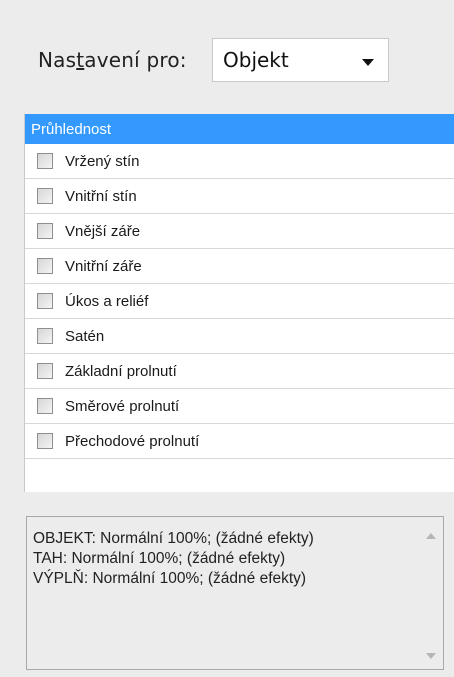  I want to click on settings-for-select: Objekt, so click(300, 60).